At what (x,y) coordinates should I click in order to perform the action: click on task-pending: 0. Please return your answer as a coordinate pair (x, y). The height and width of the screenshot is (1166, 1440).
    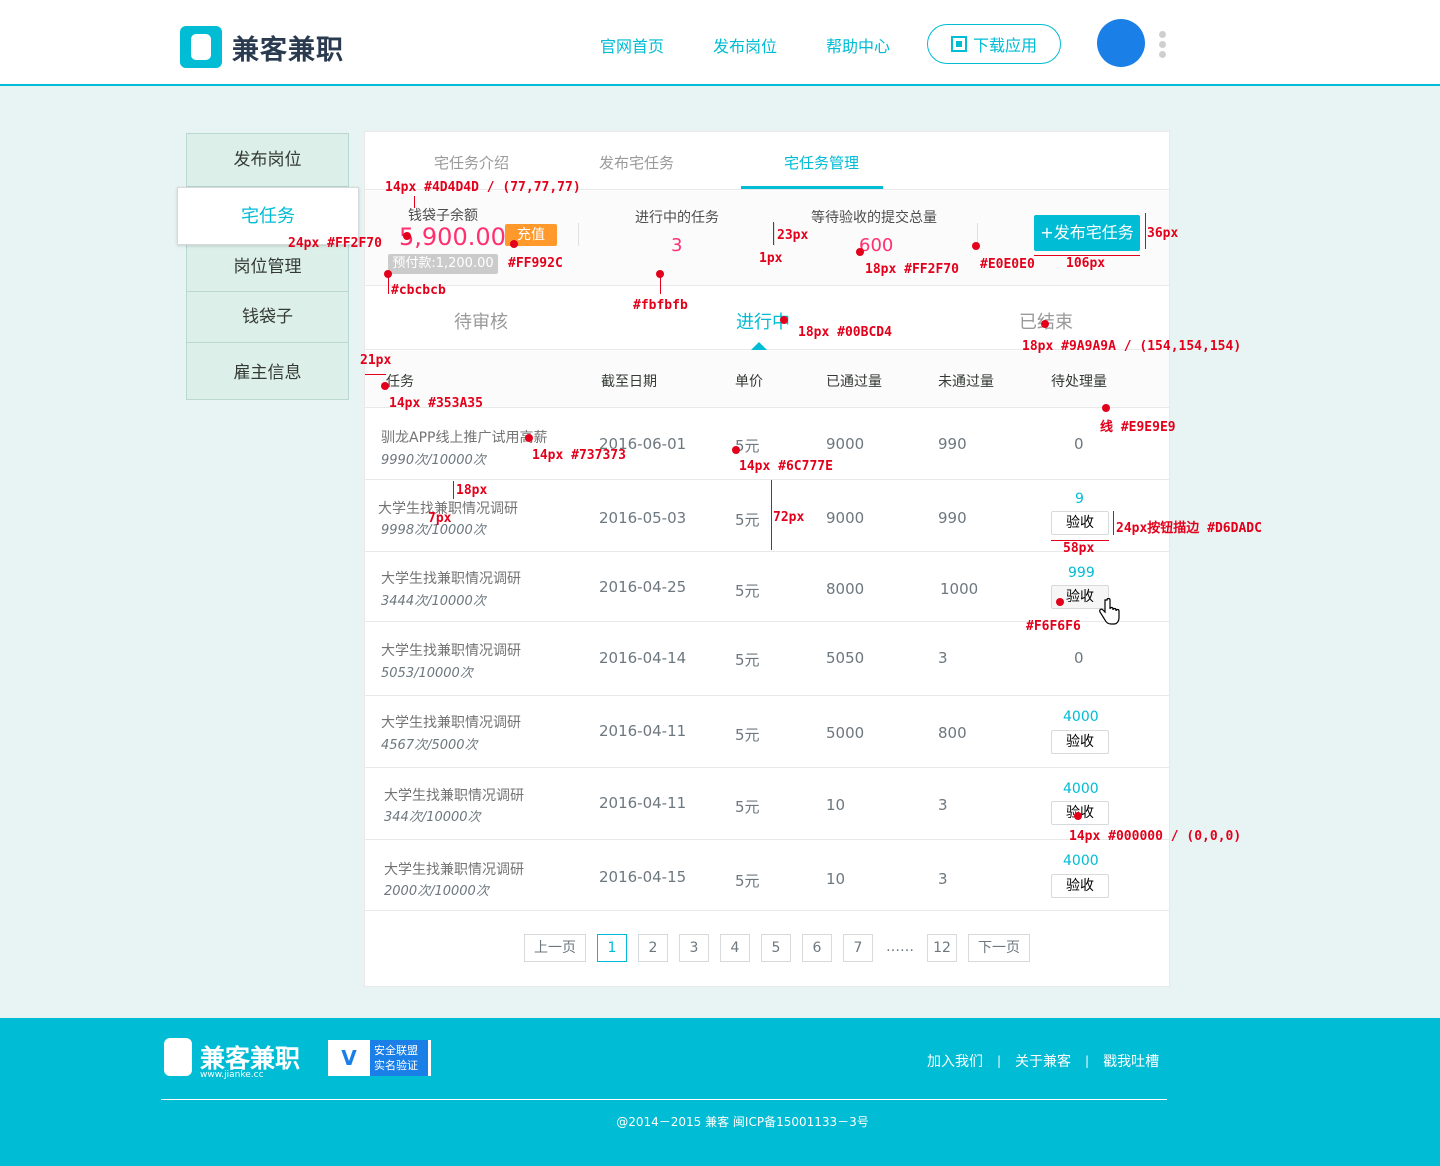
    Looking at the image, I should click on (1079, 658).